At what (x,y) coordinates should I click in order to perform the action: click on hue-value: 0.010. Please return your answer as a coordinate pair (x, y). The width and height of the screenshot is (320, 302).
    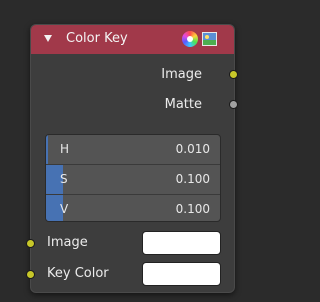
    Looking at the image, I should click on (192, 149).